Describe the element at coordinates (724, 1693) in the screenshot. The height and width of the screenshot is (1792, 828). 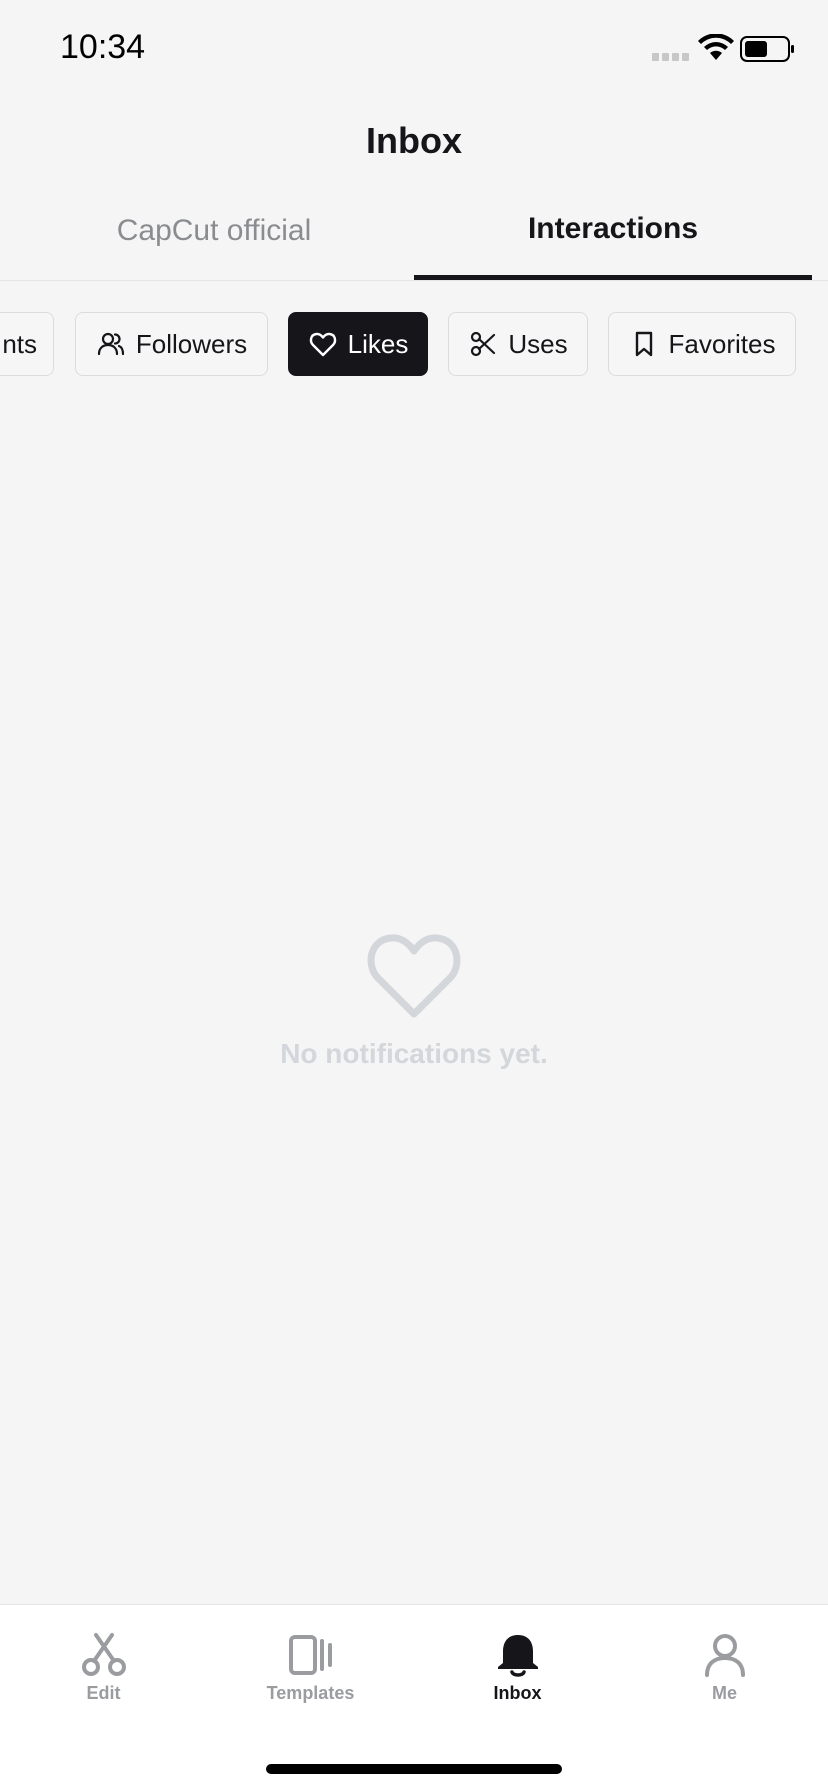
I see `nav-label-me: Me` at that location.